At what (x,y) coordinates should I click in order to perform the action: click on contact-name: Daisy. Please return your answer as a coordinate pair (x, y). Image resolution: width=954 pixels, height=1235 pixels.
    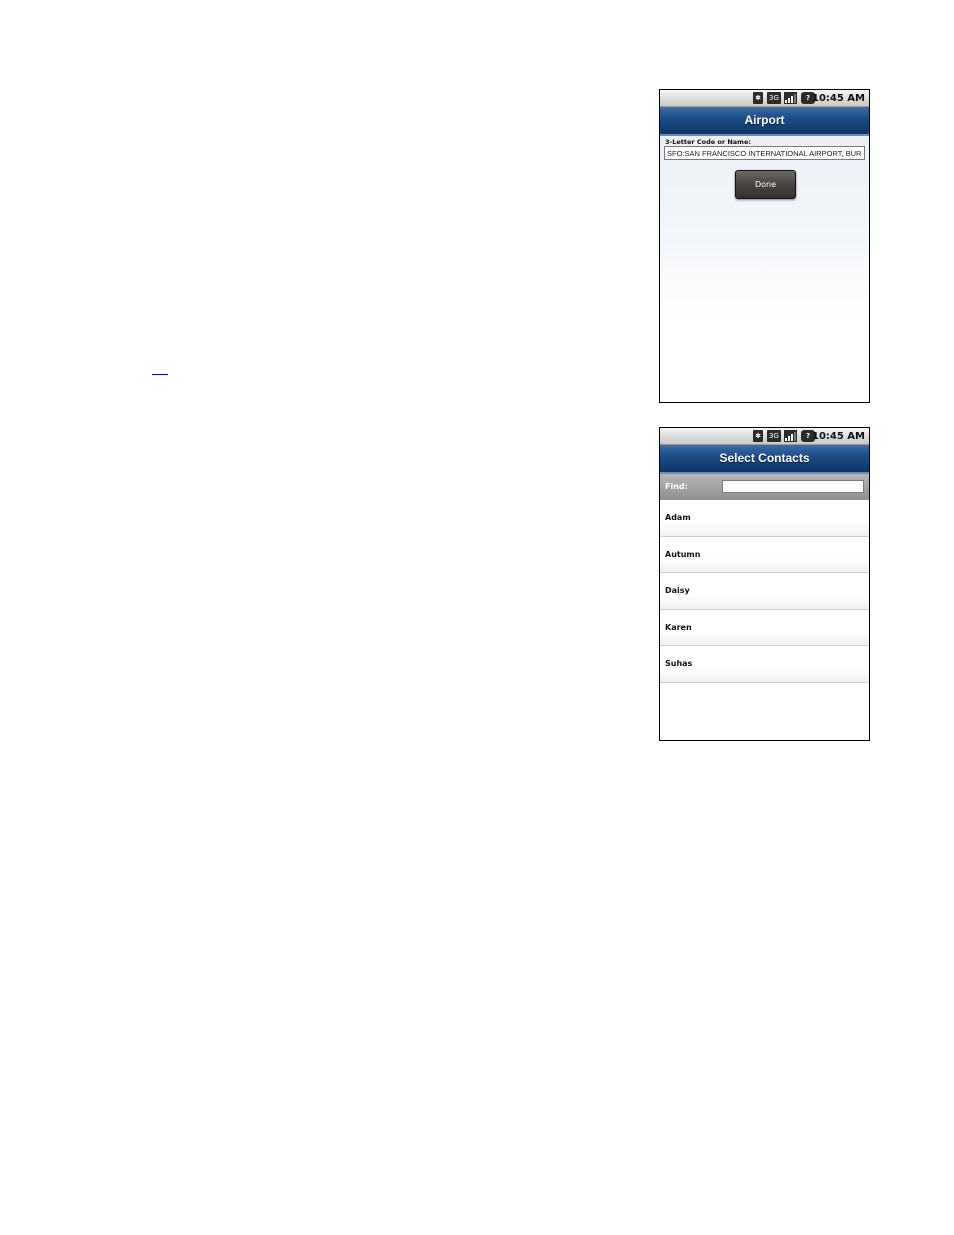
    Looking at the image, I should click on (677, 590).